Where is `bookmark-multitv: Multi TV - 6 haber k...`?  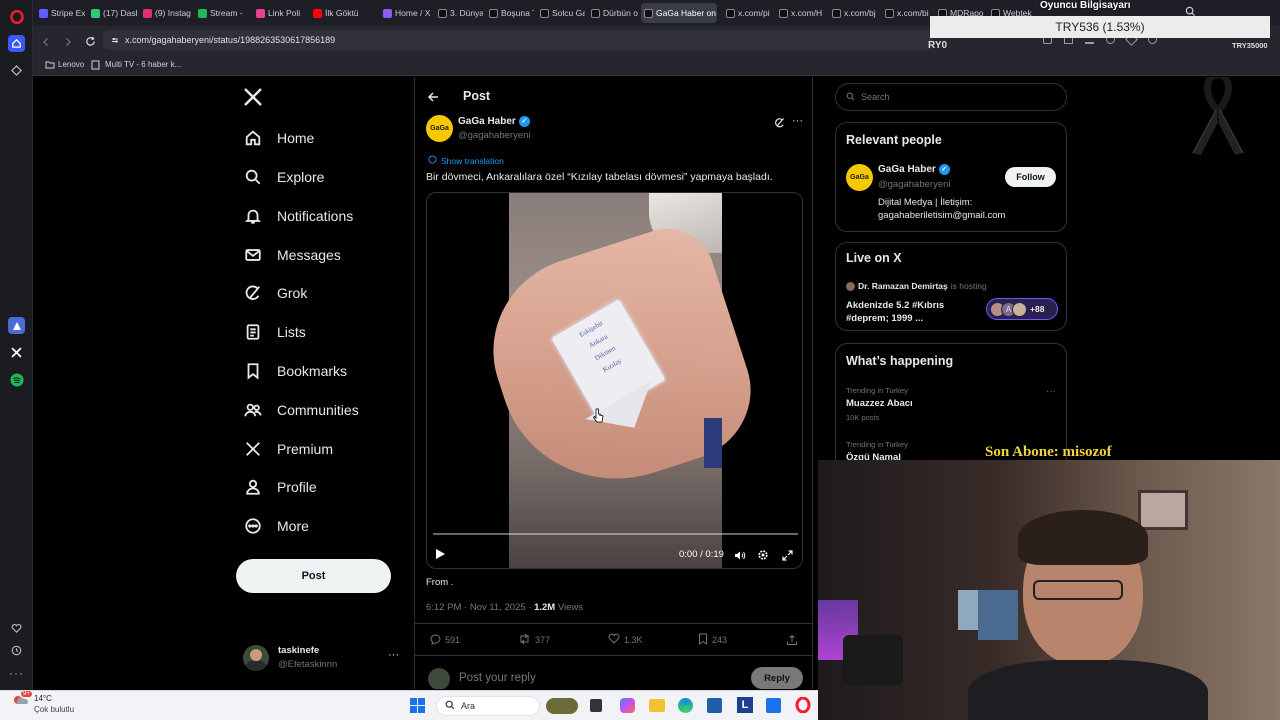
bookmark-multitv: Multi TV - 6 haber k... is located at coordinates (143, 64).